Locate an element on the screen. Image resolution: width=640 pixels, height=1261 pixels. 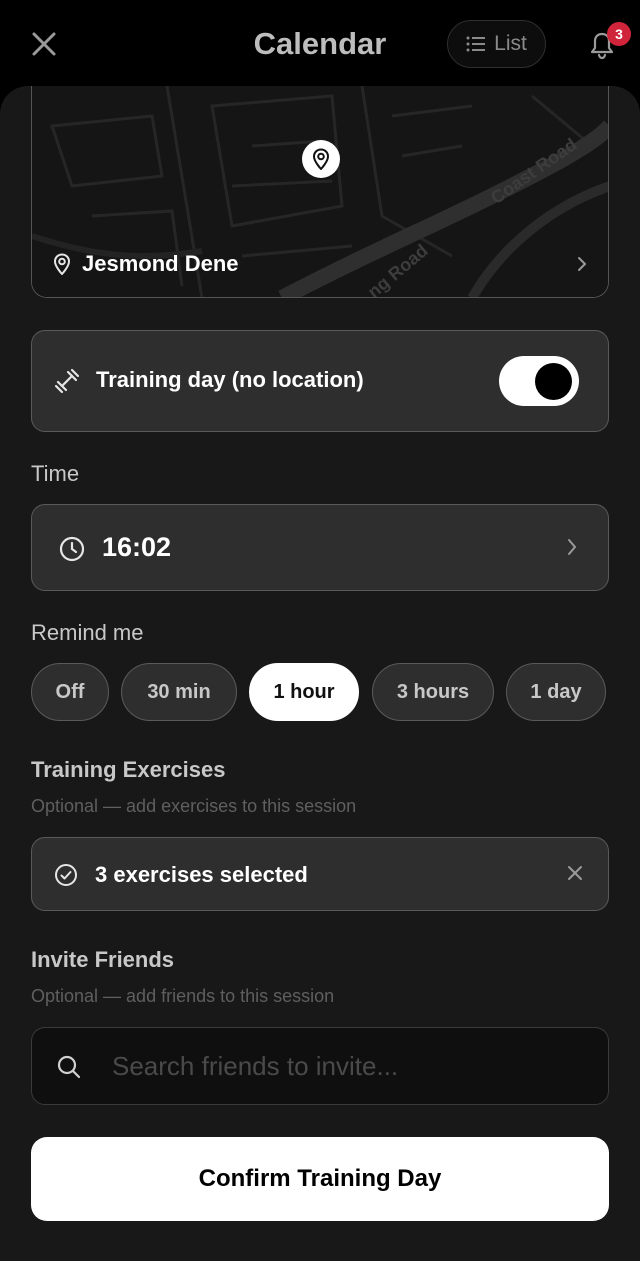
selected-exercises-card: 3 exercises selected is located at coordinates (320, 874).